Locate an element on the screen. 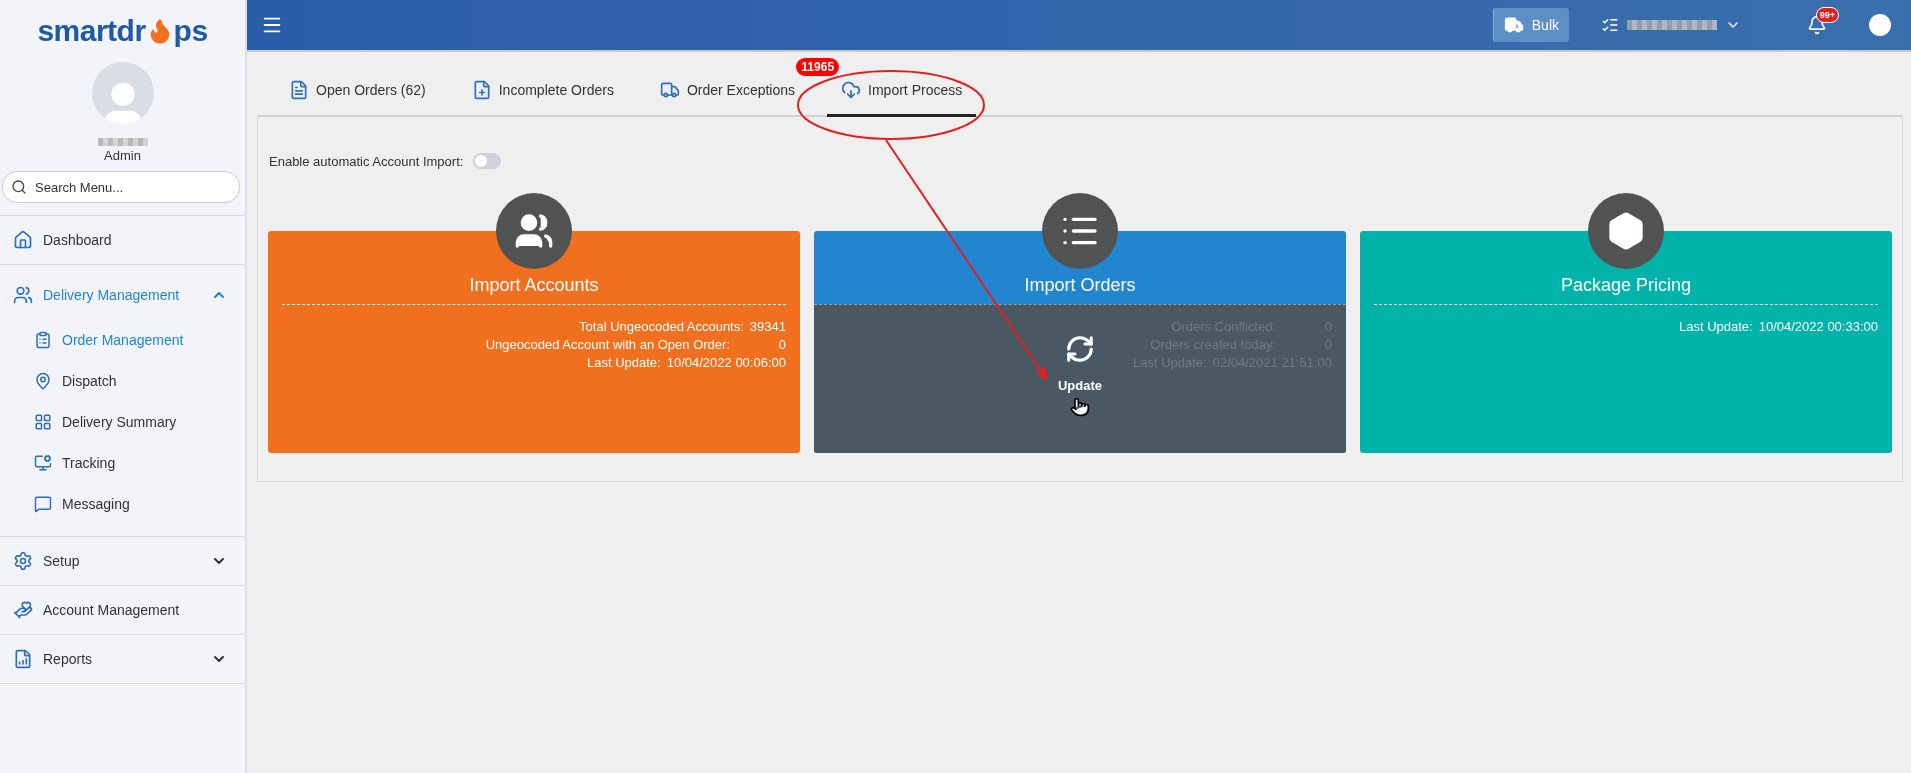  sidebar-item: Delivery Management is located at coordinates (122, 295).